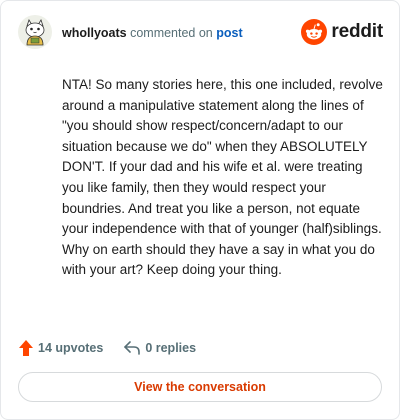 The width and height of the screenshot is (400, 420). Describe the element at coordinates (107, 348) in the screenshot. I see `comment-actions: 14 upvotes 0 replies` at that location.